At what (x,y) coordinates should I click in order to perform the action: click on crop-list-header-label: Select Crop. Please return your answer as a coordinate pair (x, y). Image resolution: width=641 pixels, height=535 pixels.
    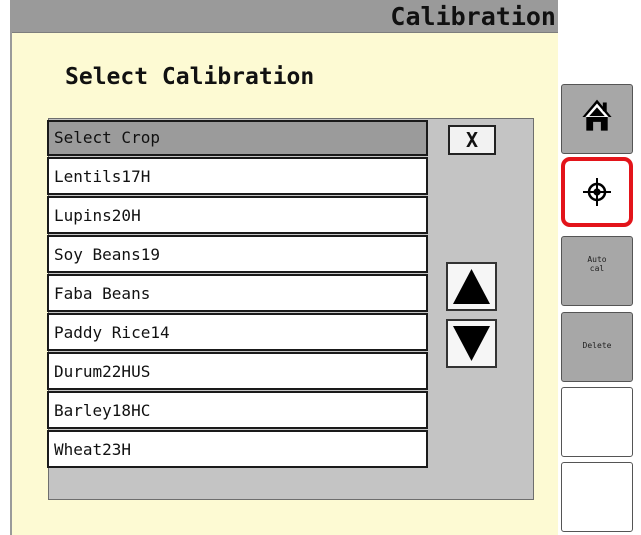
    Looking at the image, I should click on (107, 137).